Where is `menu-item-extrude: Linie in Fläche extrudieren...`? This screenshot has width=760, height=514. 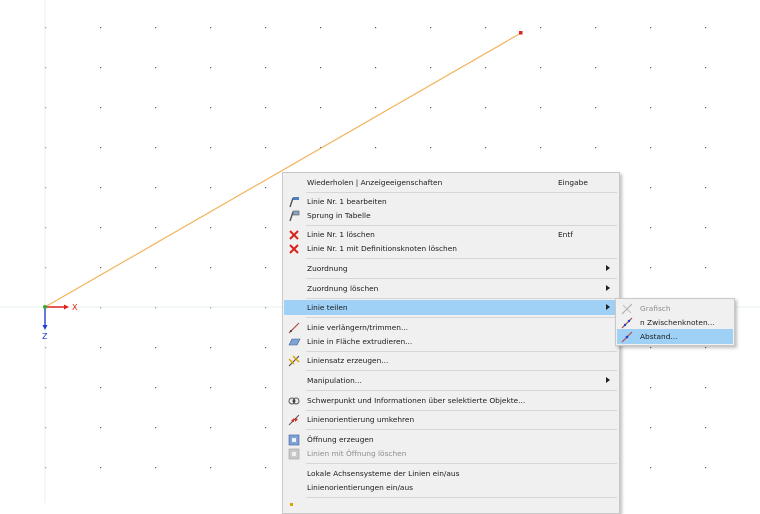
menu-item-extrude: Linie in Fläche extrudieren... is located at coordinates (451, 341).